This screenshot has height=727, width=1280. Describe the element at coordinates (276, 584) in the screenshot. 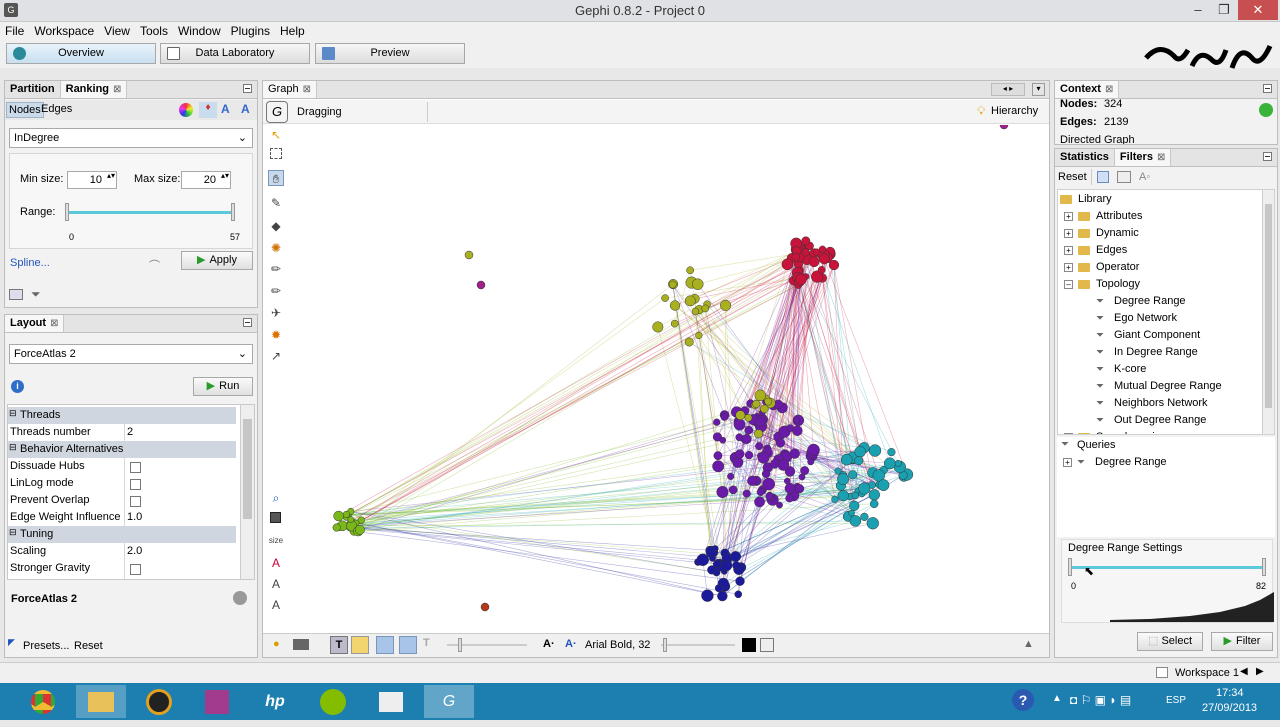

I see `text-size-icon: A` at that location.